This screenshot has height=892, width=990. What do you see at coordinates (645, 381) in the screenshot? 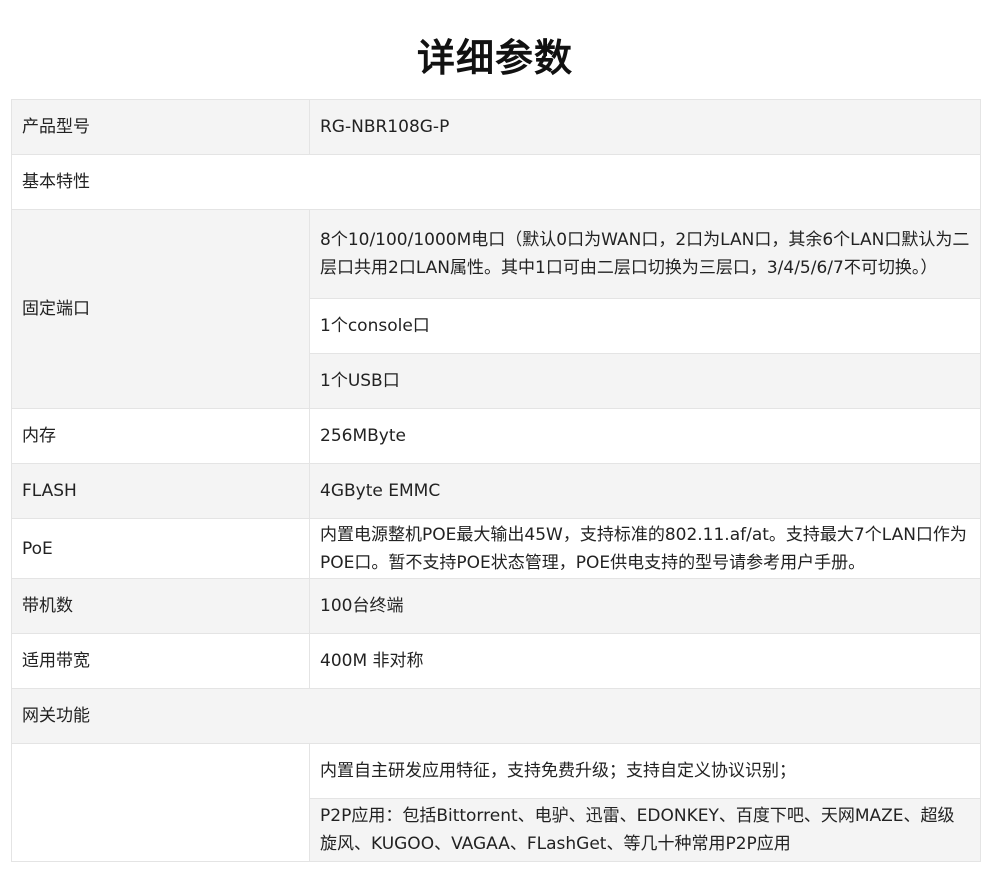
I see `row-value: 1个USB口` at bounding box center [645, 381].